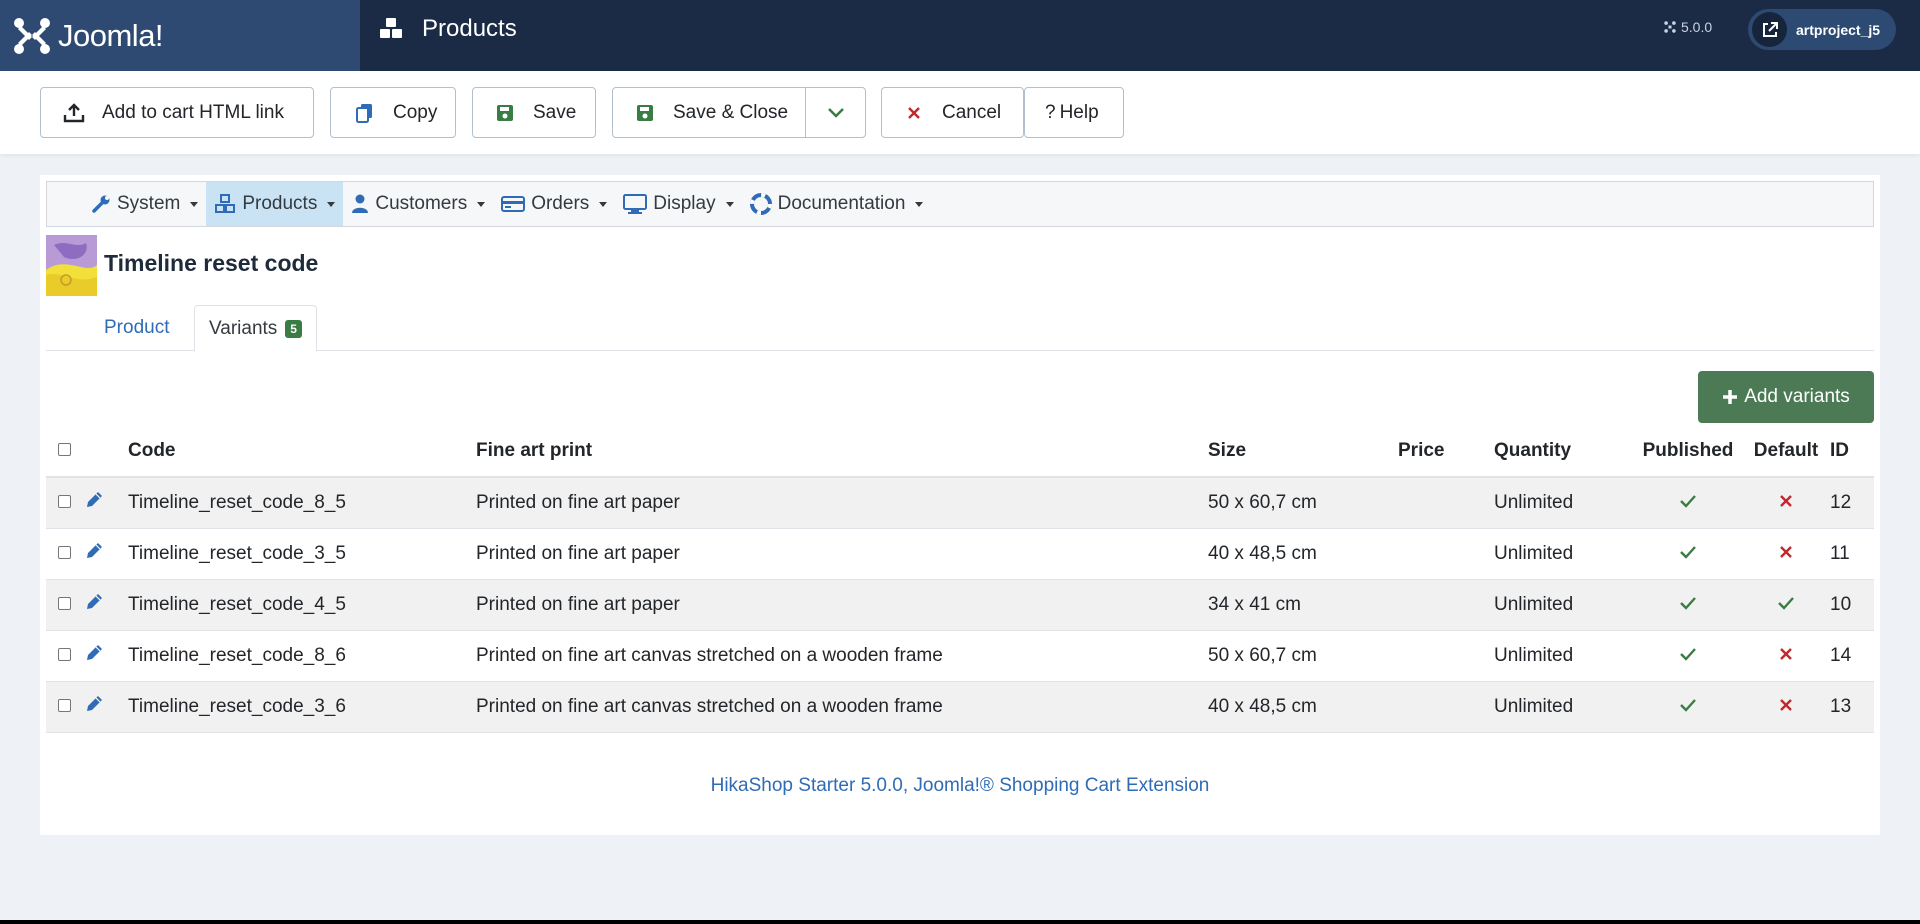 This screenshot has width=1920, height=924. Describe the element at coordinates (360, 203) in the screenshot. I see `user-icon` at that location.